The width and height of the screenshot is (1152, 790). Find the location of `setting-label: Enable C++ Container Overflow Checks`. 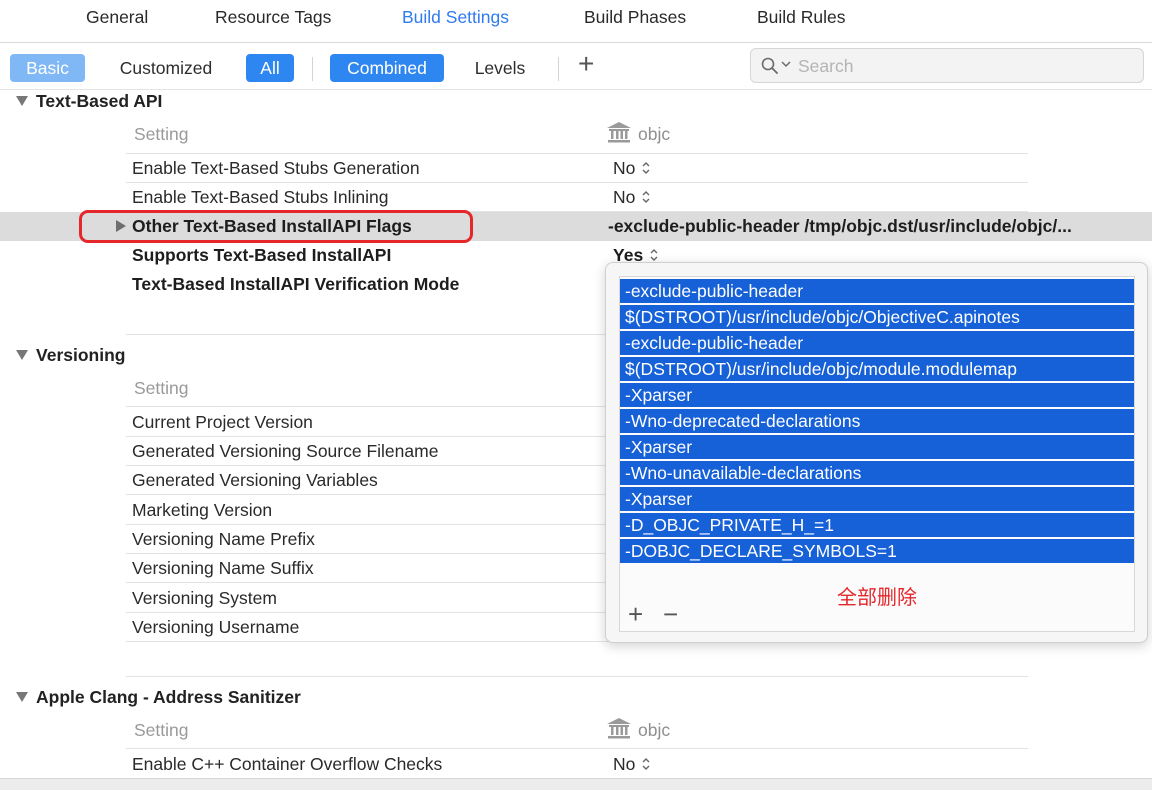

setting-label: Enable C++ Container Overflow Checks is located at coordinates (287, 764).